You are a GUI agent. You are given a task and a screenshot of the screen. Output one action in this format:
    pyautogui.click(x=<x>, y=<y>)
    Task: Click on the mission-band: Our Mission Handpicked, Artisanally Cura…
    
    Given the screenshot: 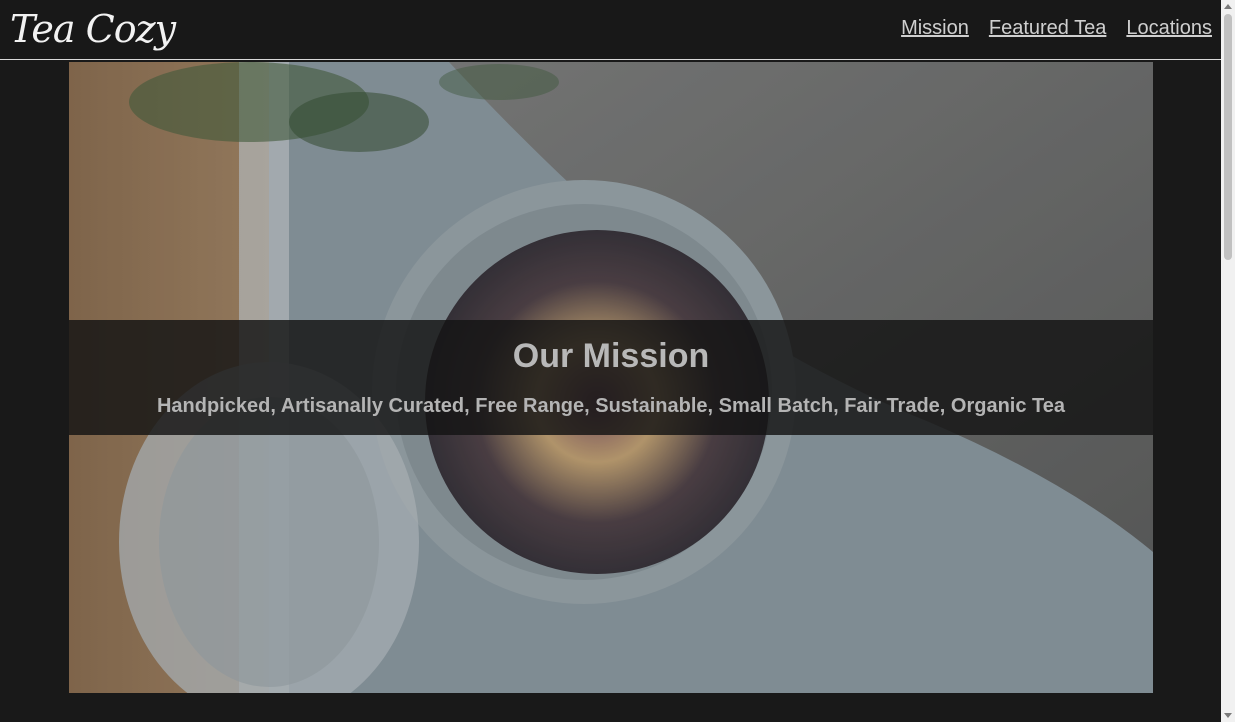 What is the action you would take?
    pyautogui.click(x=611, y=377)
    